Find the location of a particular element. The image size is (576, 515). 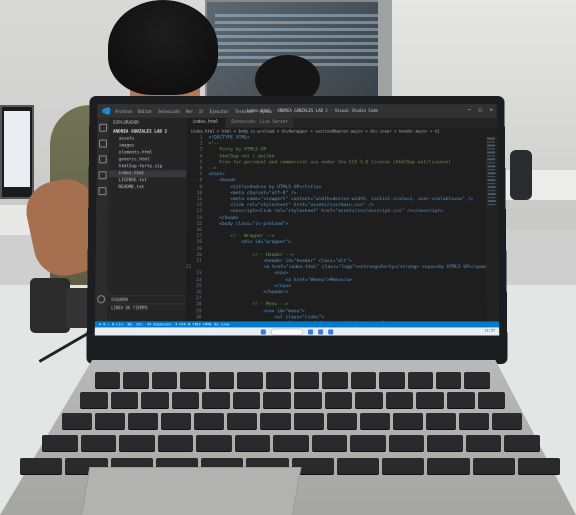

explorer-item: assets is located at coordinates (148, 139).